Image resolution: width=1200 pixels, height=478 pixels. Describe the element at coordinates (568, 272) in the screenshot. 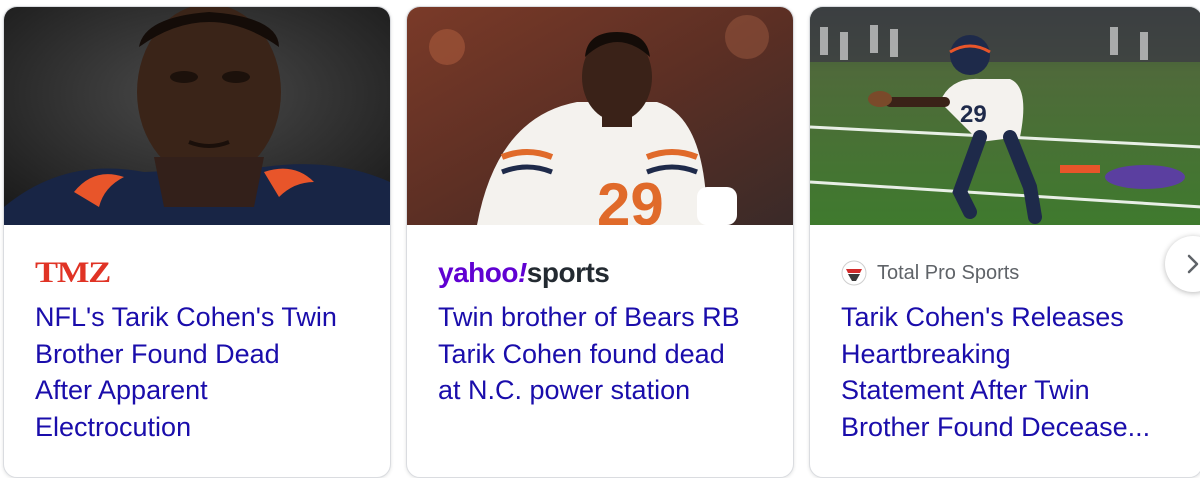

I see `logo-section: sports` at that location.